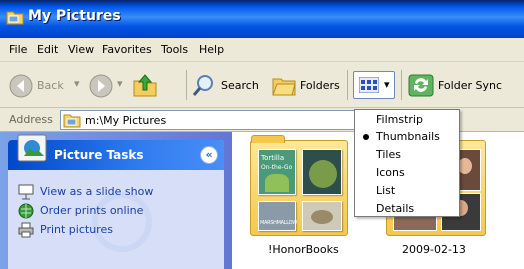  What do you see at coordinates (366, 137) in the screenshot?
I see `selected-bullet-icon` at bounding box center [366, 137].